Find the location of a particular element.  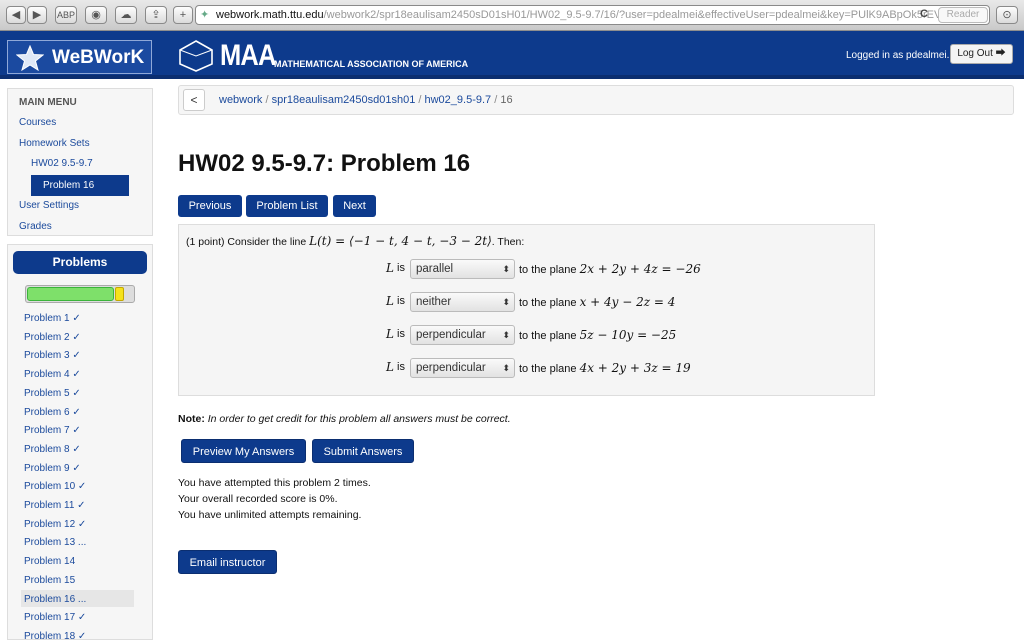

maa-subtitle: MATHEMATICAL ASSOCIATION OF AMERICA is located at coordinates (371, 64).